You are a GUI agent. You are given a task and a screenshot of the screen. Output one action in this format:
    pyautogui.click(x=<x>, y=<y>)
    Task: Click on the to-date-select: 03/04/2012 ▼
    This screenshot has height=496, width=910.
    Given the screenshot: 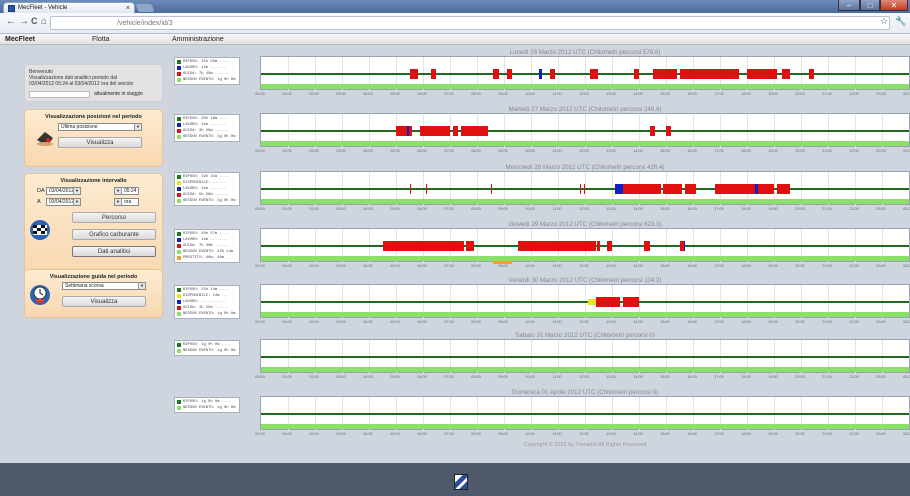 What is the action you would take?
    pyautogui.click(x=63, y=202)
    